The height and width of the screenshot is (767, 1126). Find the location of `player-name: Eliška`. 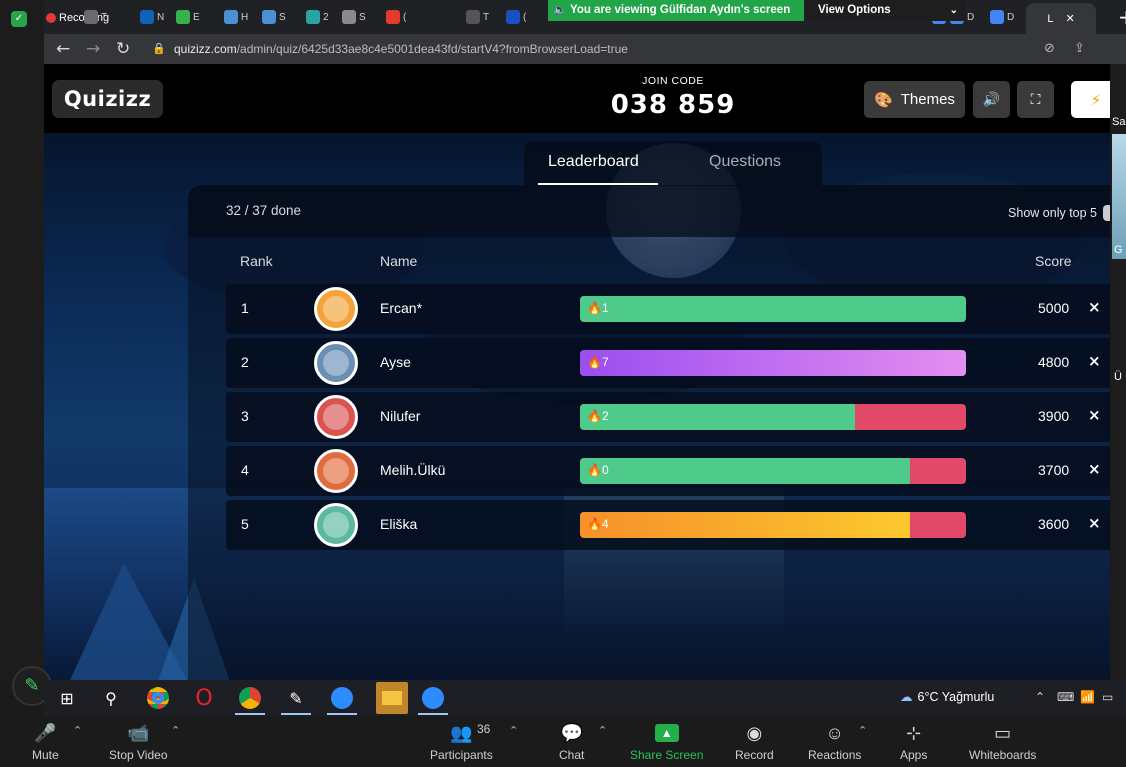

player-name: Eliška is located at coordinates (399, 524).